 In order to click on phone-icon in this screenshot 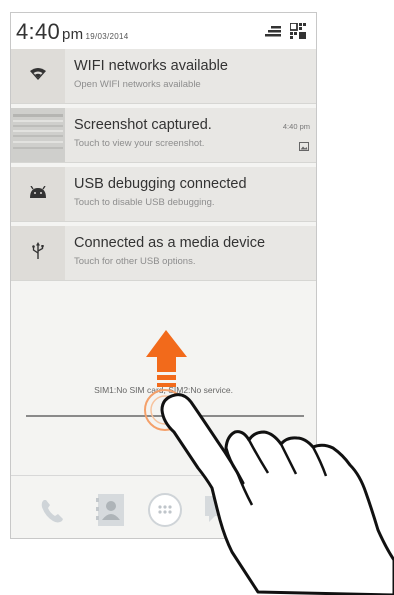, I will do `click(53, 513)`.